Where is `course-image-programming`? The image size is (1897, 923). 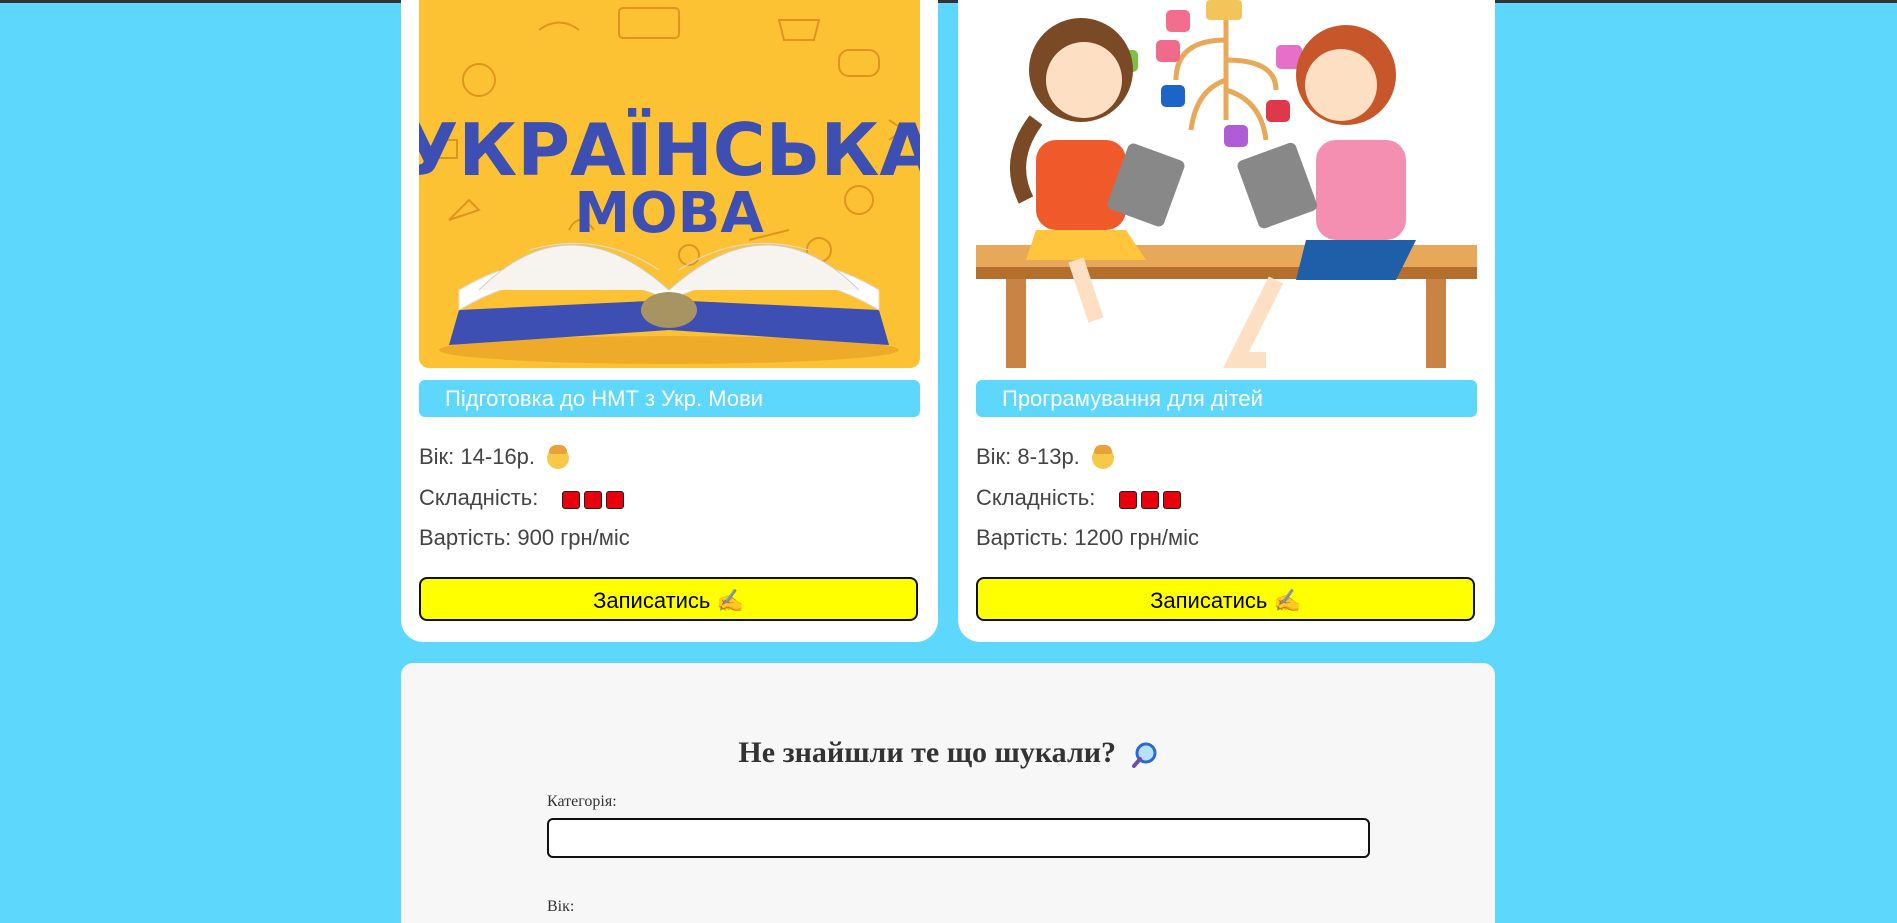
course-image-programming is located at coordinates (1226, 184).